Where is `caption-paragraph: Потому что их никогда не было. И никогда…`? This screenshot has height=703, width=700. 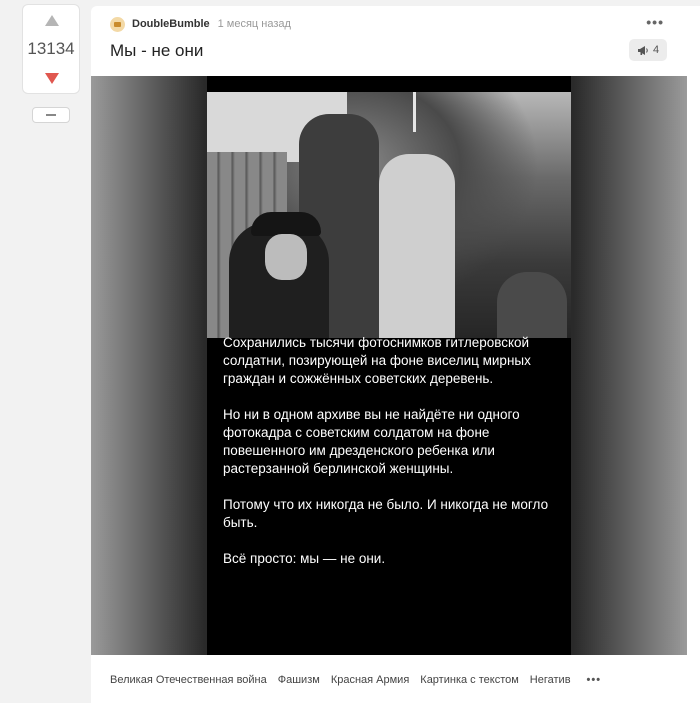
caption-paragraph: Потому что их никогда не было. И никогда… is located at coordinates (386, 513).